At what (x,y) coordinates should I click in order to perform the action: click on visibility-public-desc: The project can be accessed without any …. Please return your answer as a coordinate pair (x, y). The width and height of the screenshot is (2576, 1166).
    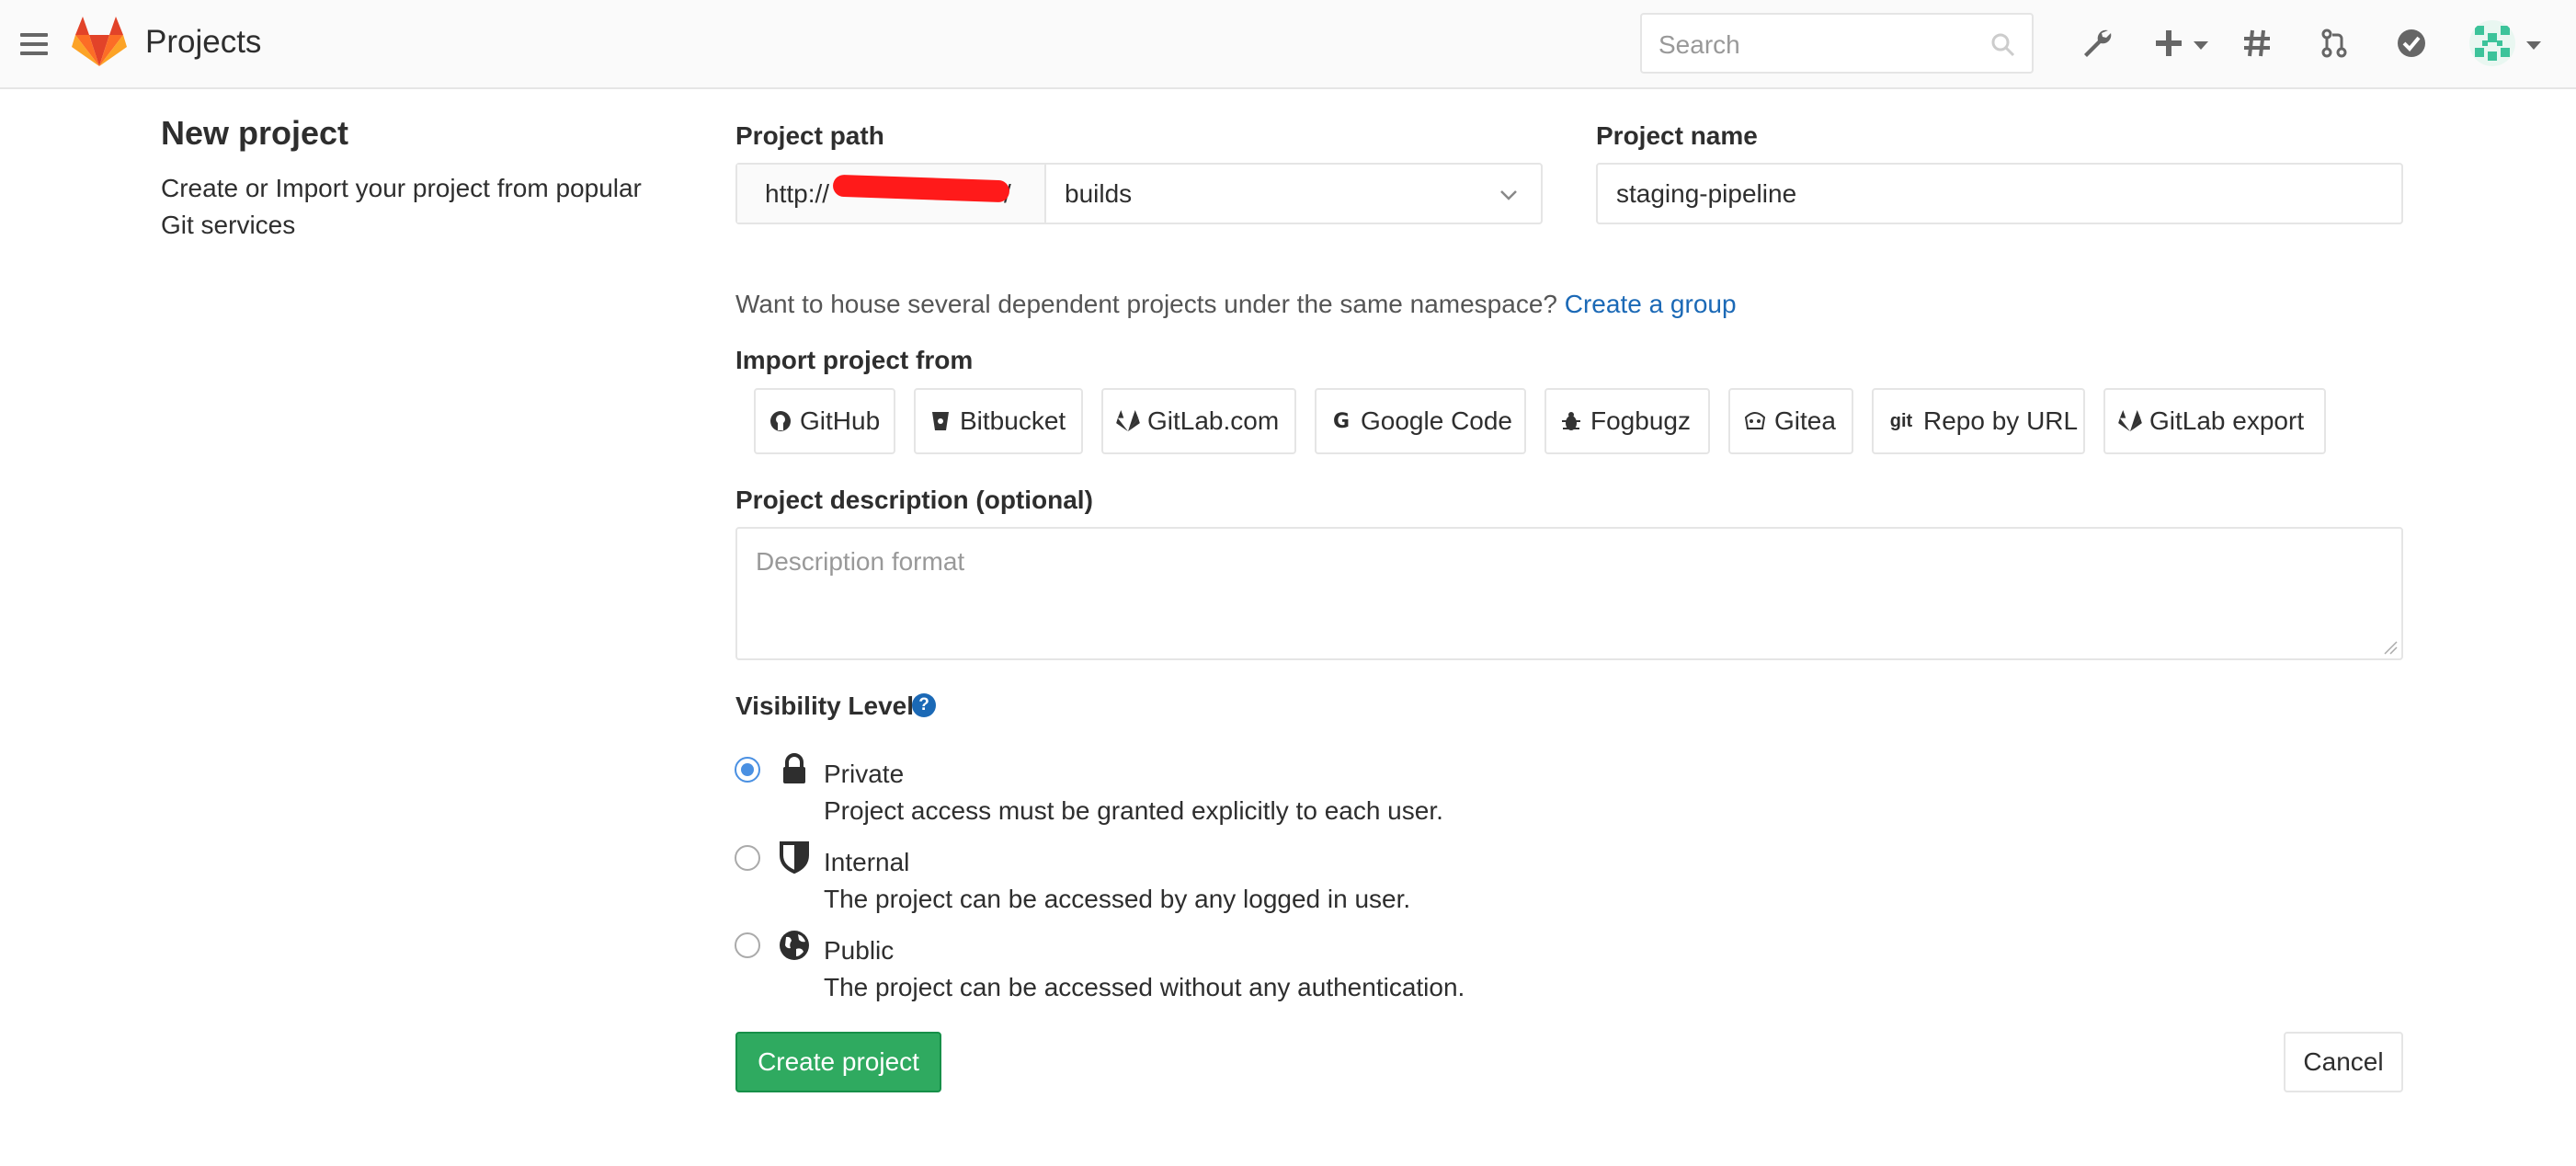
    Looking at the image, I should click on (1144, 987).